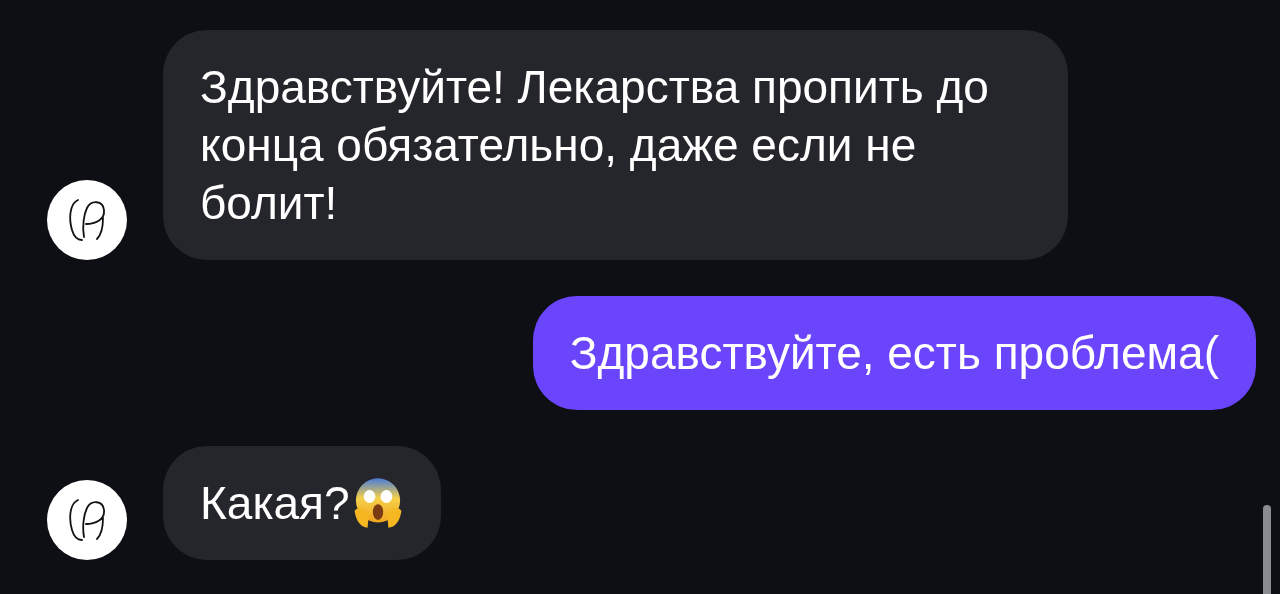 The image size is (1280, 594). Describe the element at coordinates (1267, 549) in the screenshot. I see `scrollbar` at that location.